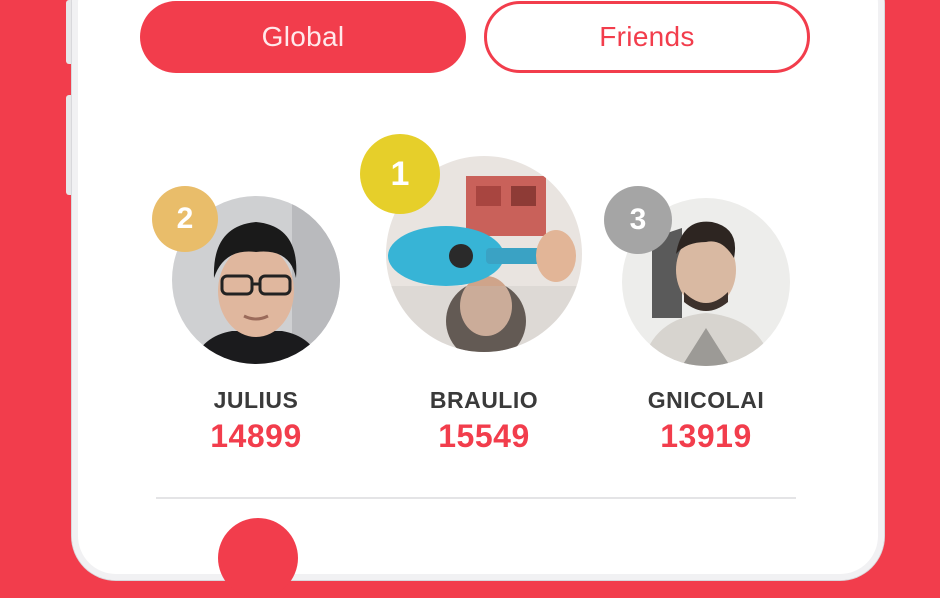 The image size is (940, 598). I want to click on player-name: BRAULIO, so click(484, 400).